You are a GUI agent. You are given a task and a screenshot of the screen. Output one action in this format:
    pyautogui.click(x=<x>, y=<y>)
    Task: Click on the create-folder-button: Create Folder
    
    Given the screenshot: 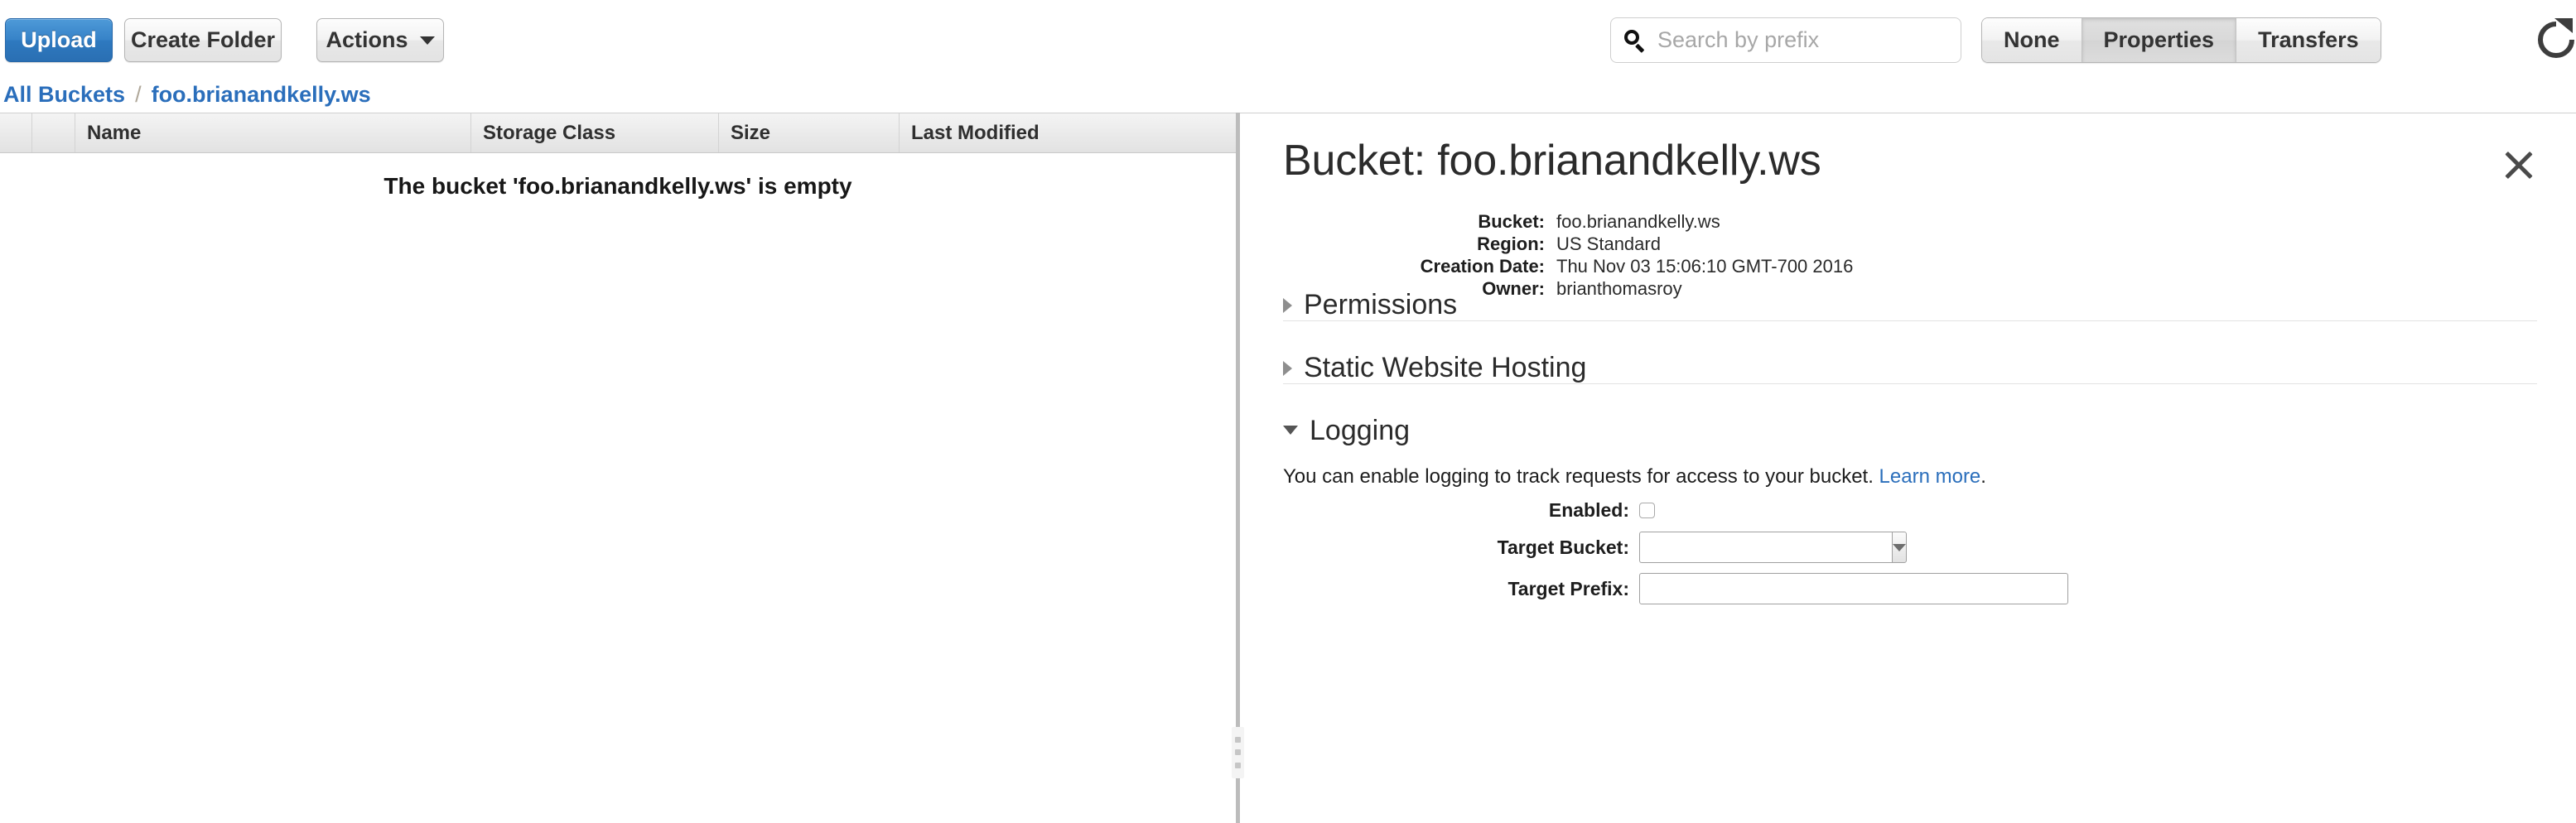 What is the action you would take?
    pyautogui.click(x=203, y=40)
    